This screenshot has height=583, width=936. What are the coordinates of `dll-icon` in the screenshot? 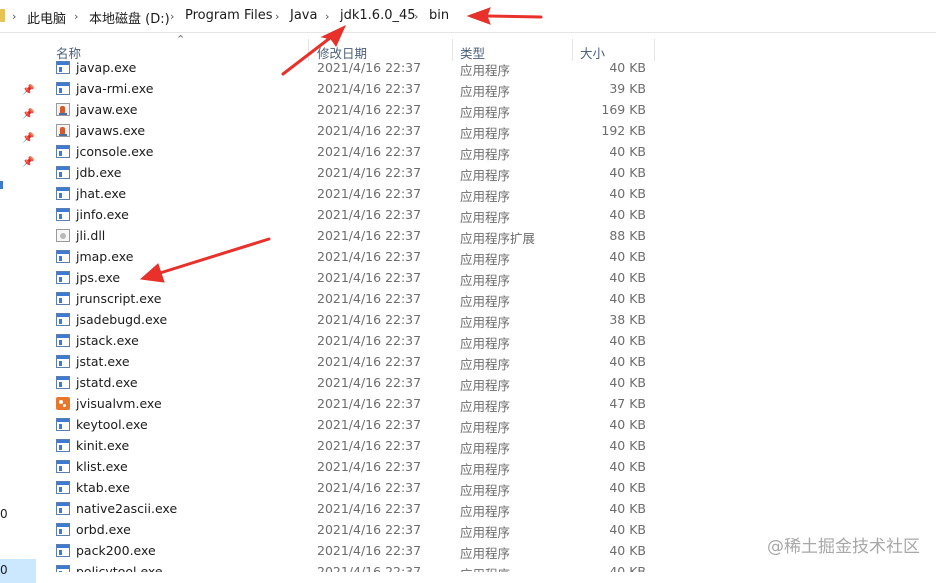 It's located at (63, 235).